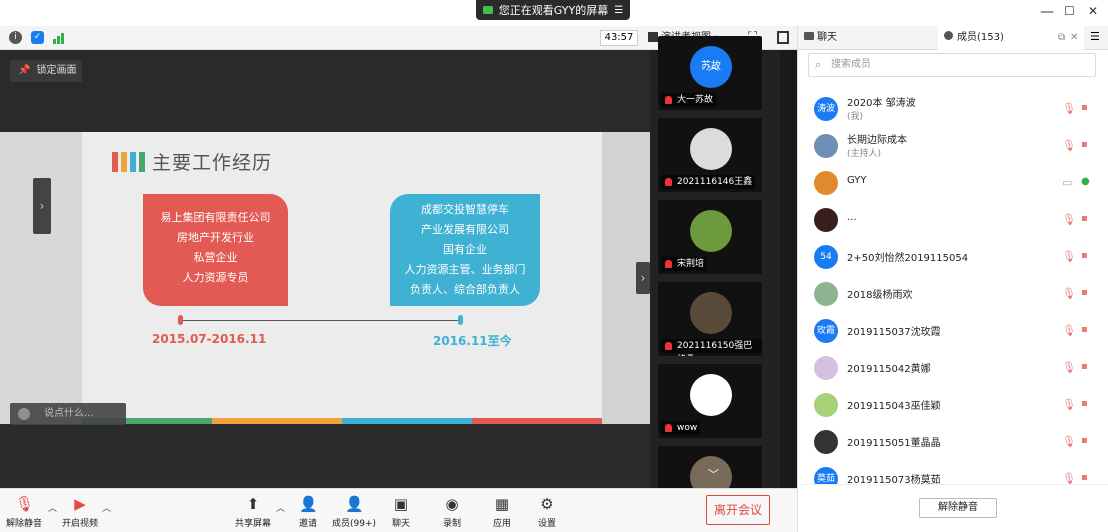 Image resolution: width=1108 pixels, height=532 pixels. What do you see at coordinates (1093, 11) in the screenshot?
I see `close-button: ✕` at bounding box center [1093, 11].